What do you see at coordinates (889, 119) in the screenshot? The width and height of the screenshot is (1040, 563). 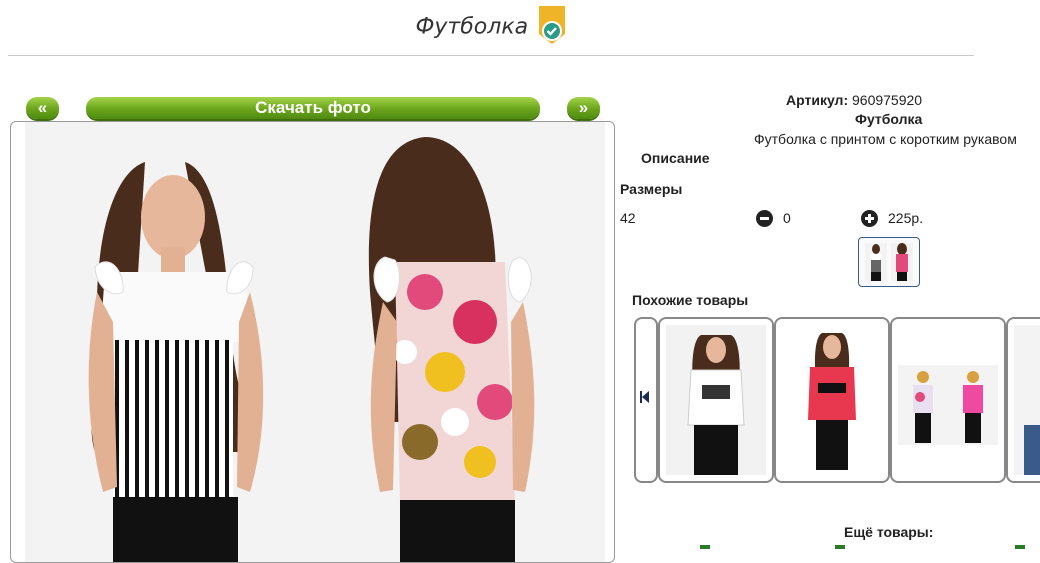 I see `product-name: Футболка` at bounding box center [889, 119].